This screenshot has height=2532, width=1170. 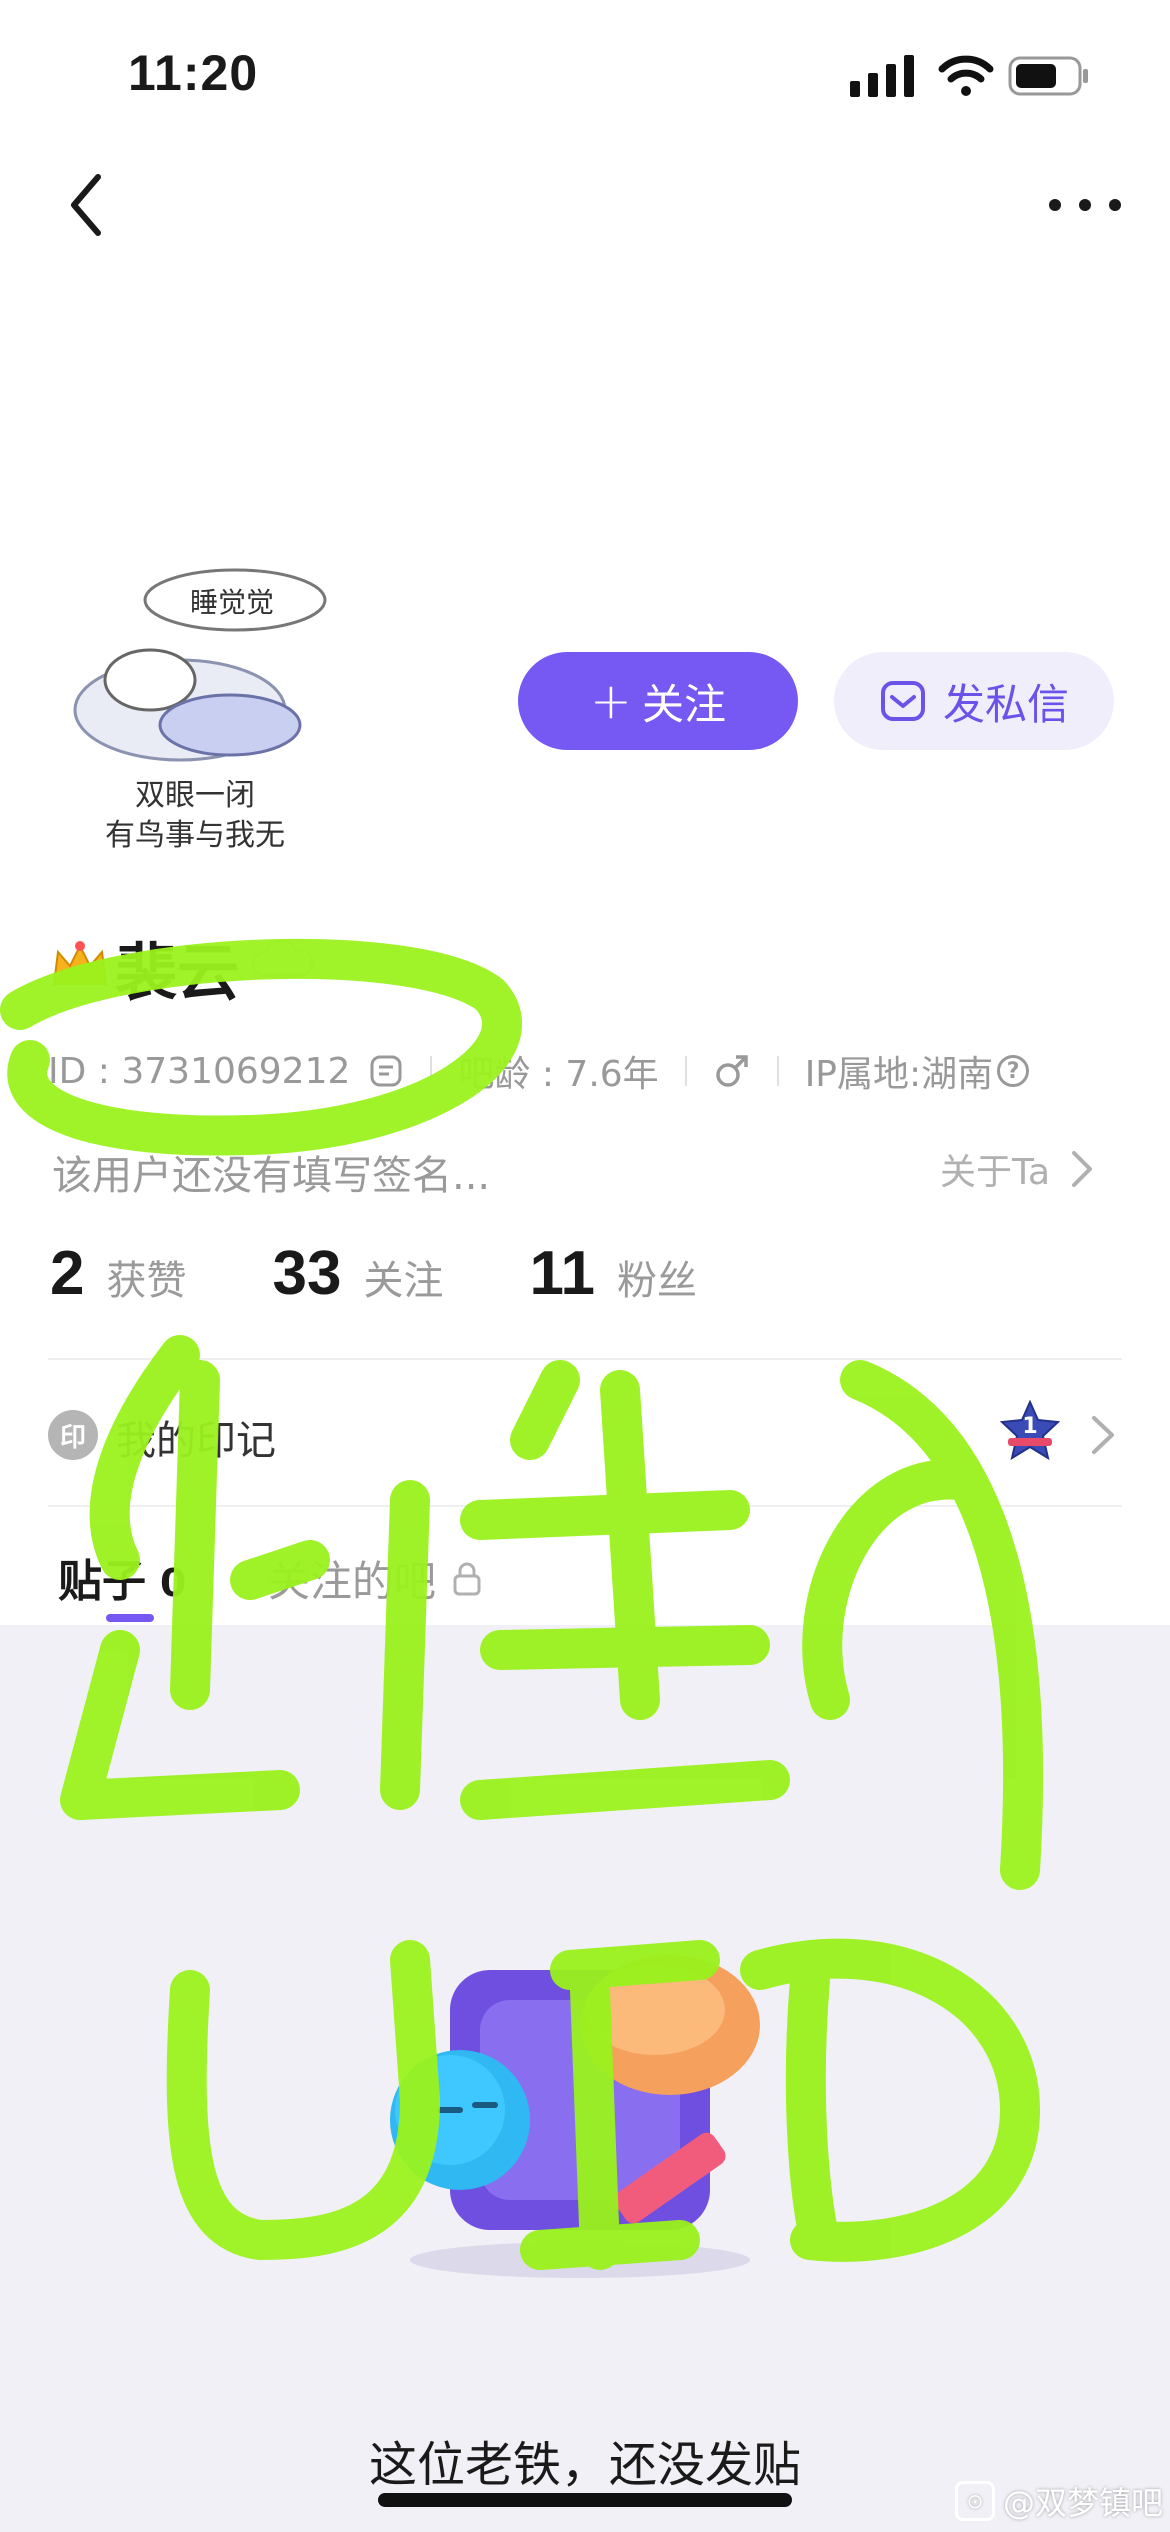 I want to click on avatar-caption-line1: 双眼一闭, so click(x=195, y=795).